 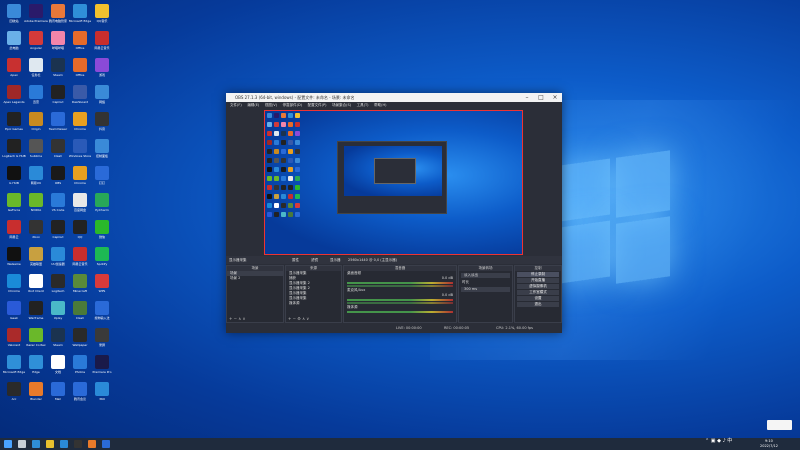 What do you see at coordinates (779, 425) in the screenshot?
I see `notification-popup` at bounding box center [779, 425].